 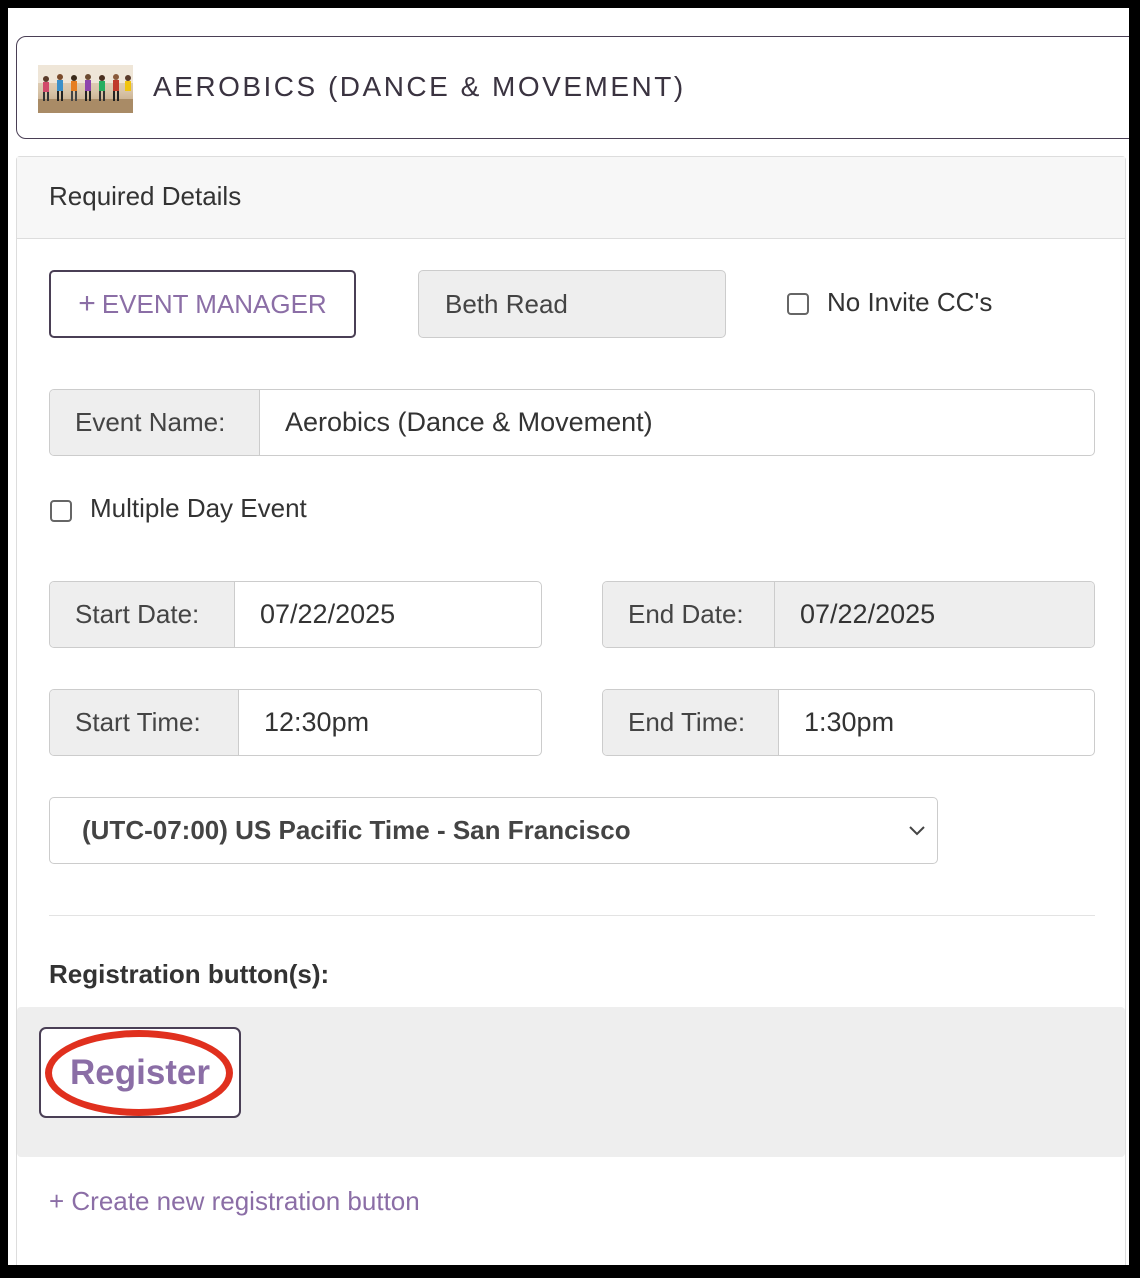 What do you see at coordinates (85, 89) in the screenshot?
I see `event-thumbnail` at bounding box center [85, 89].